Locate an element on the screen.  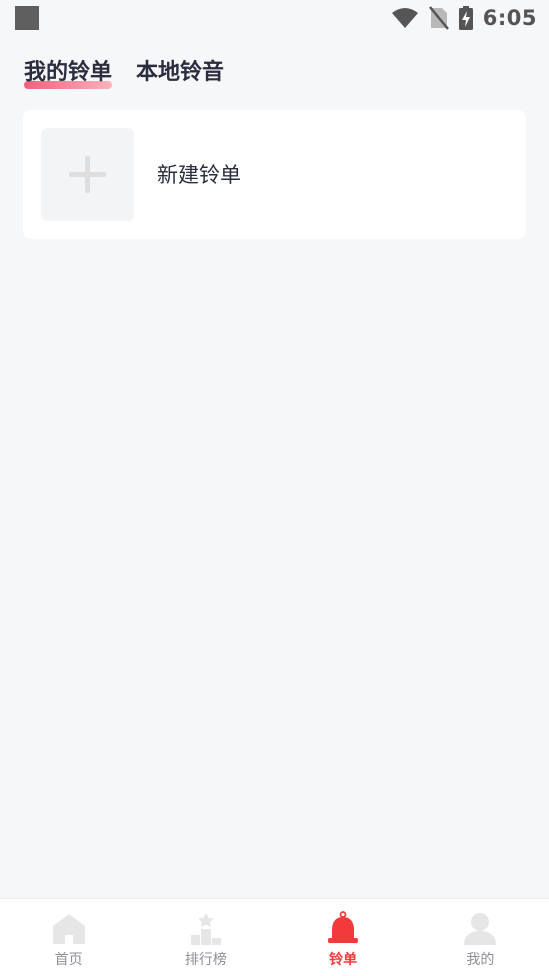
new-playlist-button is located at coordinates (87, 174).